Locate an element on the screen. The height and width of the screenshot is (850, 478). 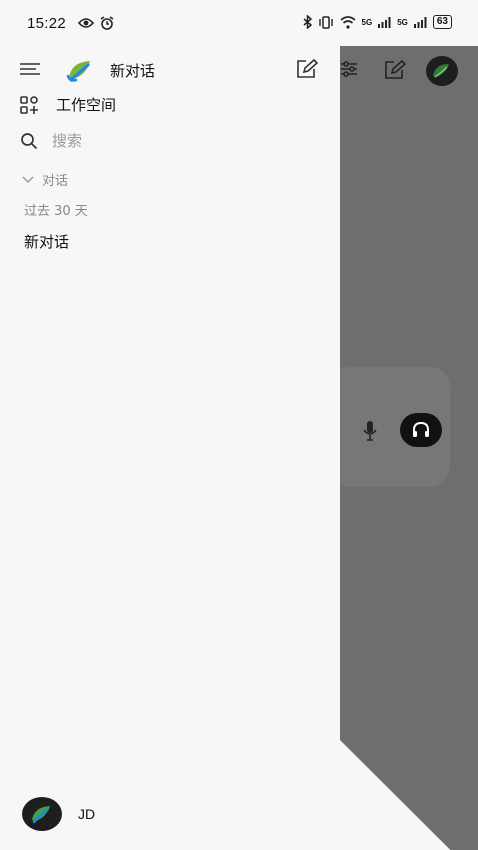
headphones-icon is located at coordinates (421, 429).